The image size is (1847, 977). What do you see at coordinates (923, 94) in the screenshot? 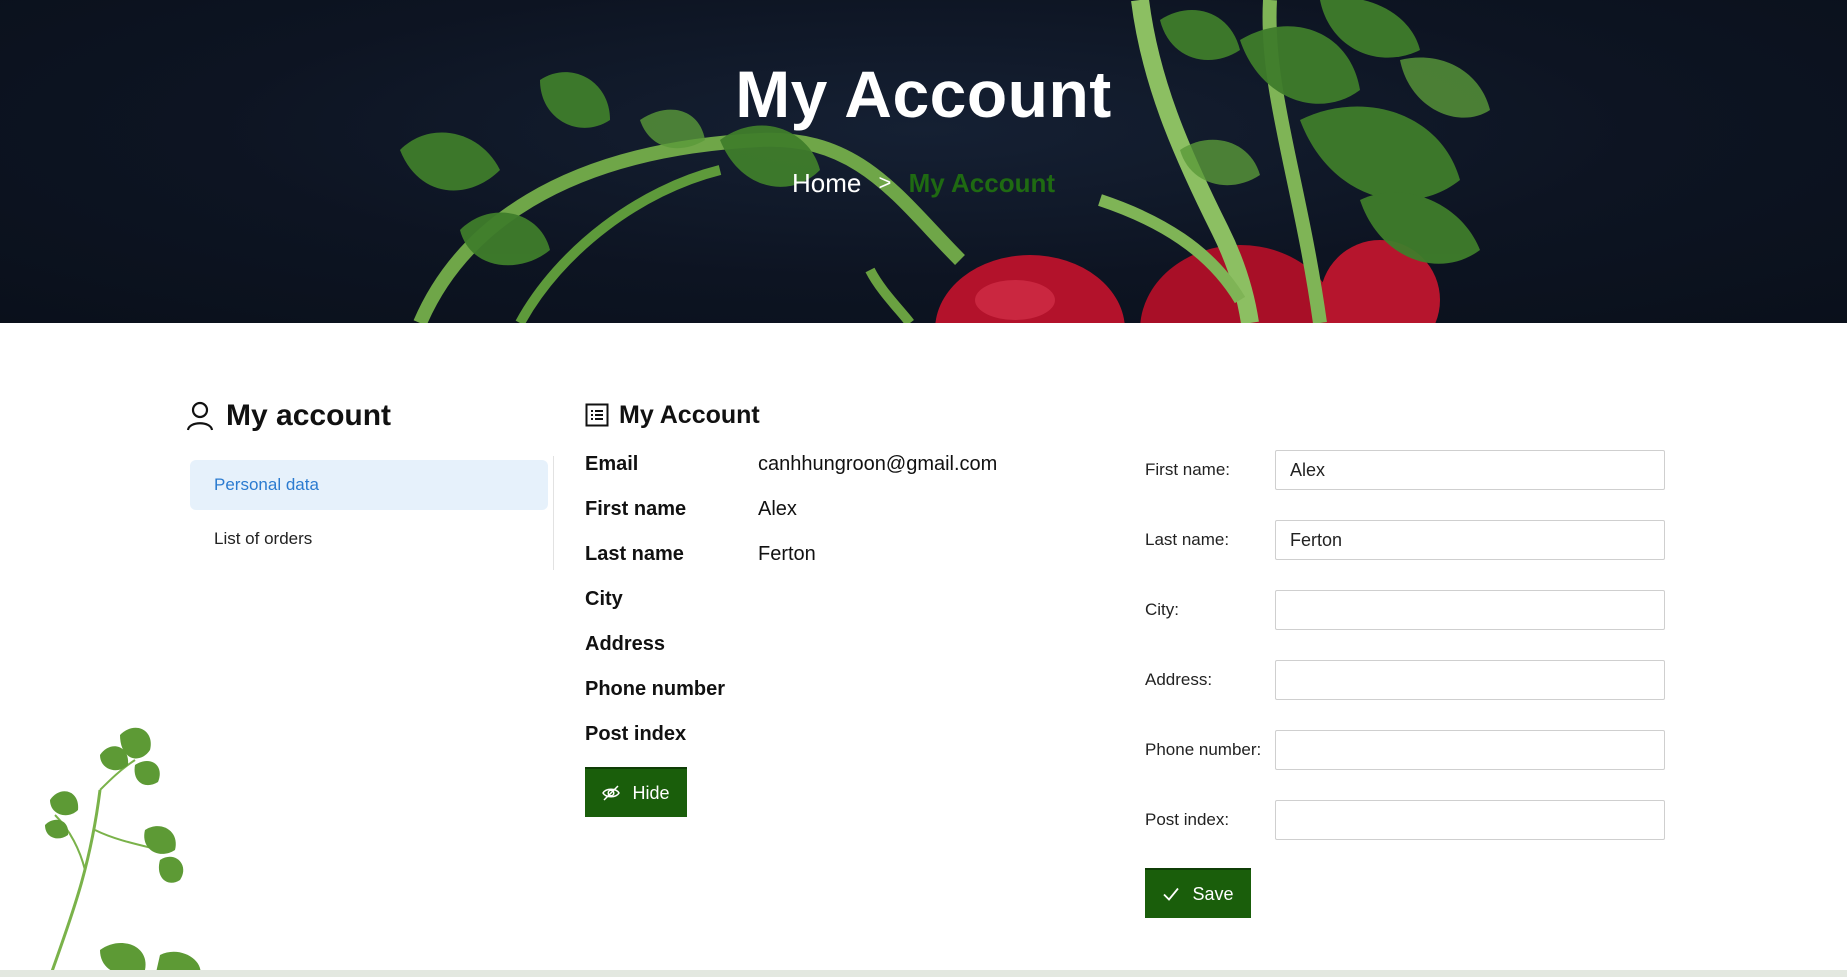
I see `page-title: My Account` at bounding box center [923, 94].